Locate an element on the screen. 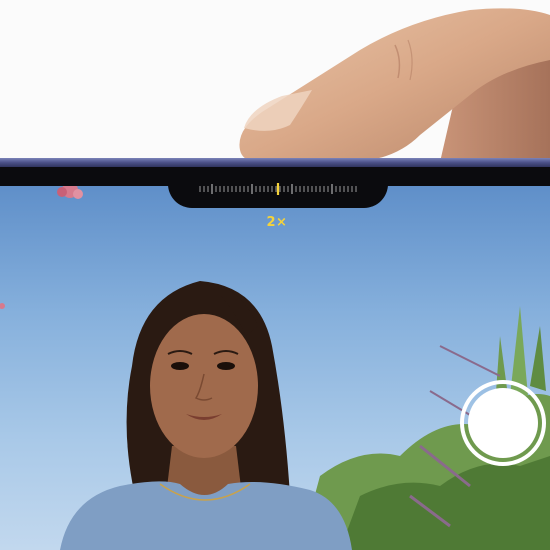  pink-flower-image is located at coordinates (41, 247).